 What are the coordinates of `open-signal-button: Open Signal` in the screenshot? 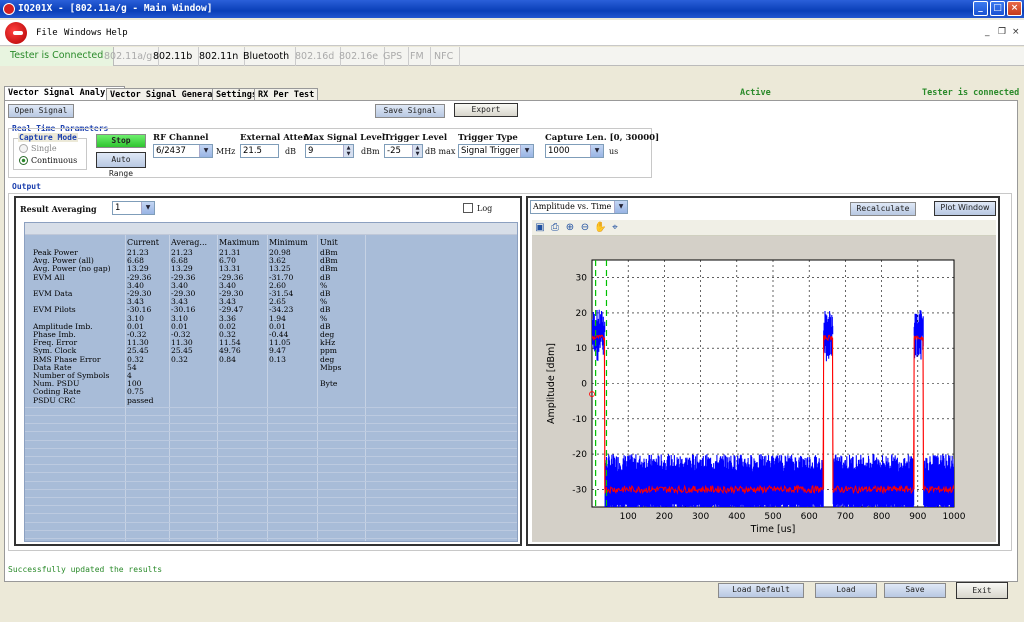 It's located at (41, 111).